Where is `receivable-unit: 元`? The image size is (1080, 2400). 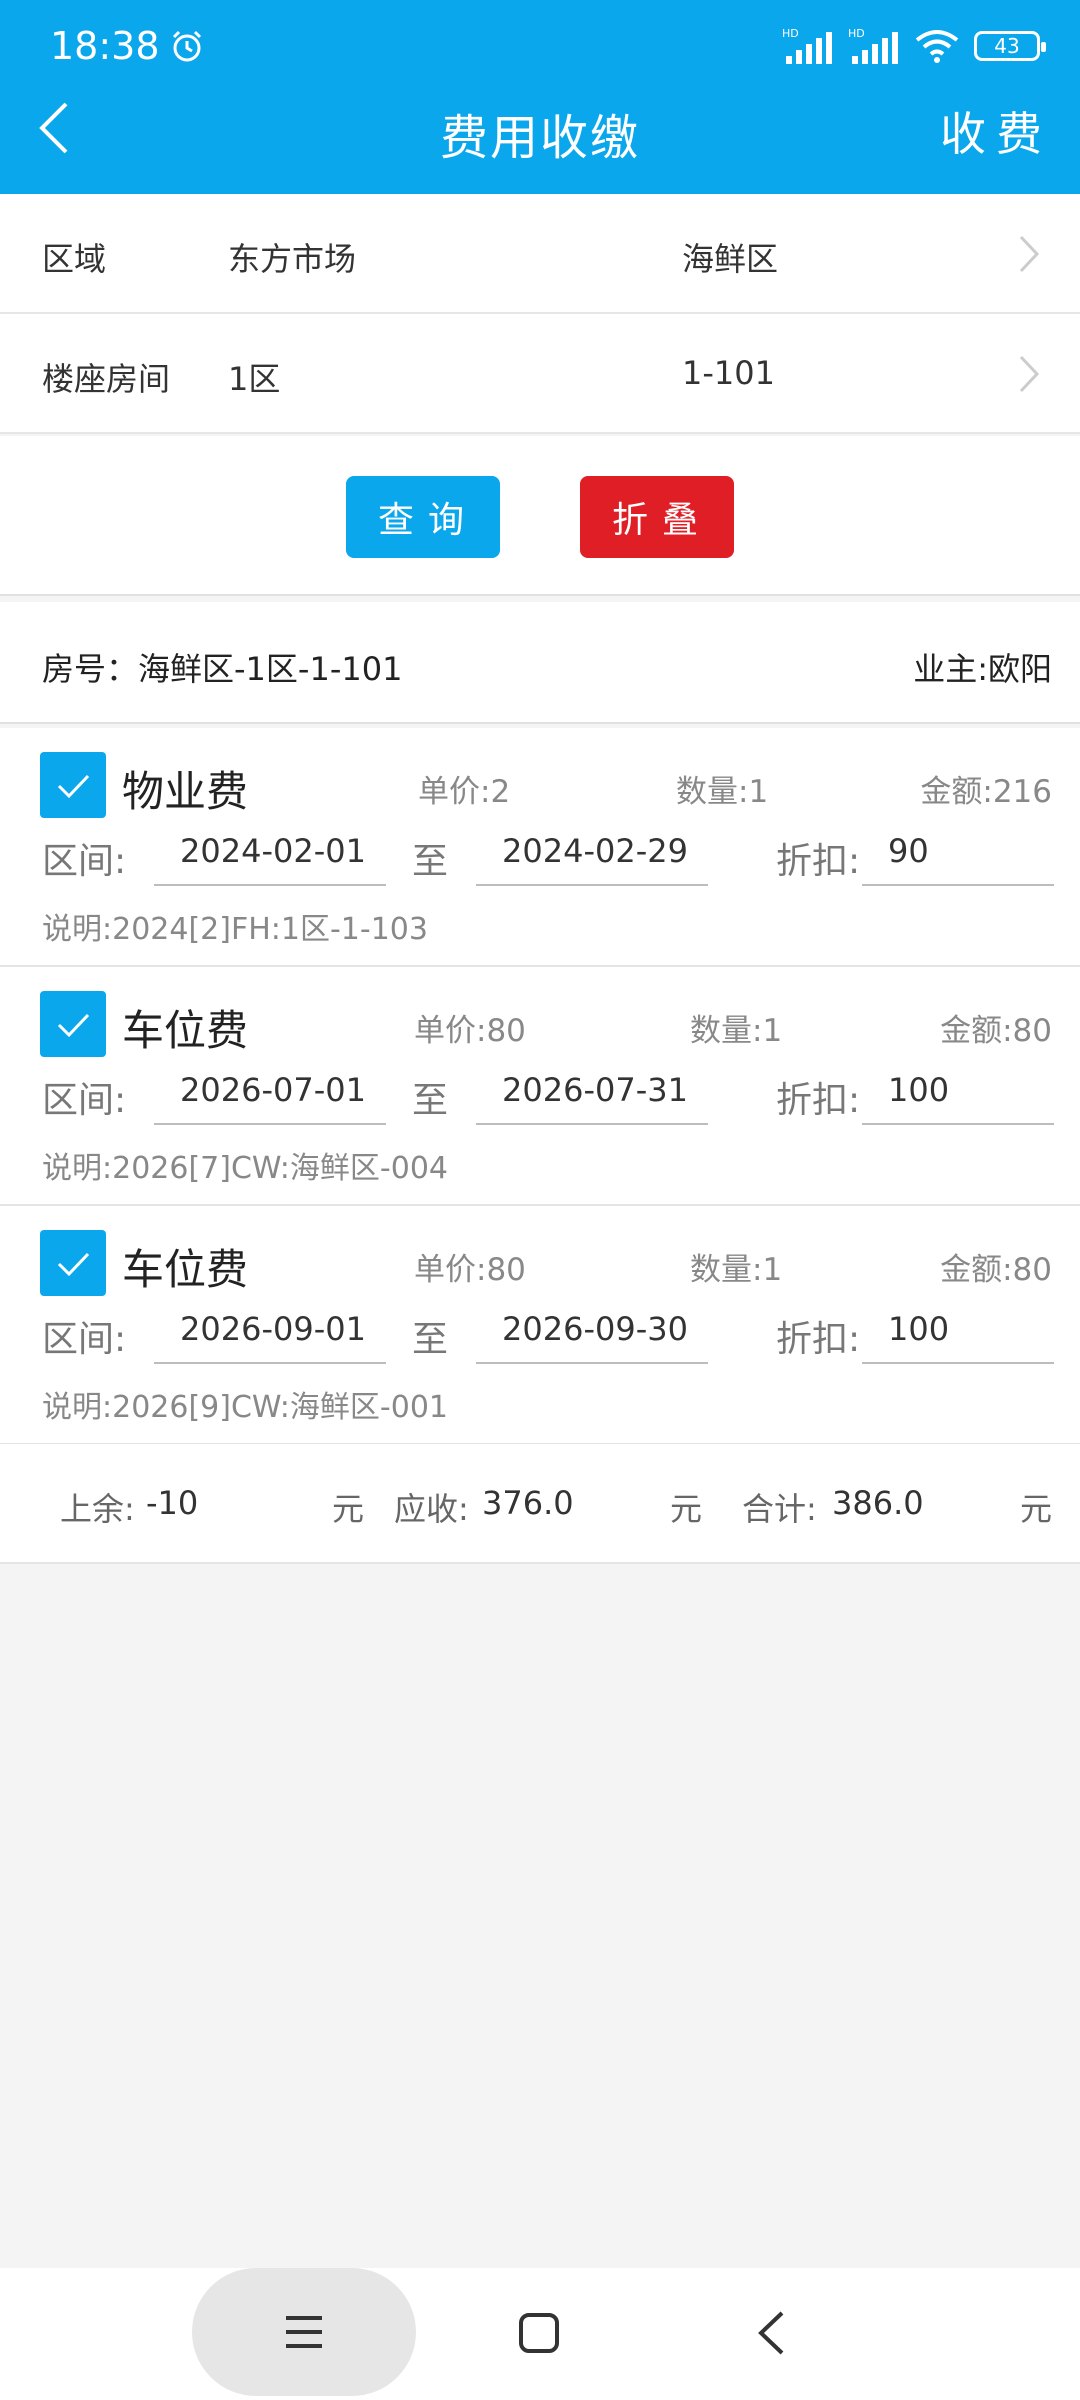 receivable-unit: 元 is located at coordinates (686, 1509).